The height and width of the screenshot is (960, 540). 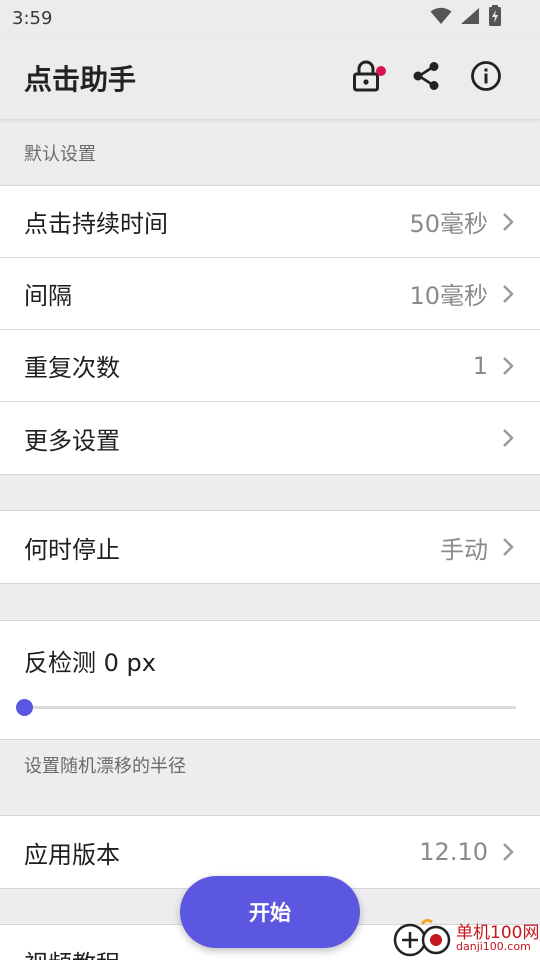 I want to click on row-when-to-stop: 何时停止 手动, so click(x=270, y=547).